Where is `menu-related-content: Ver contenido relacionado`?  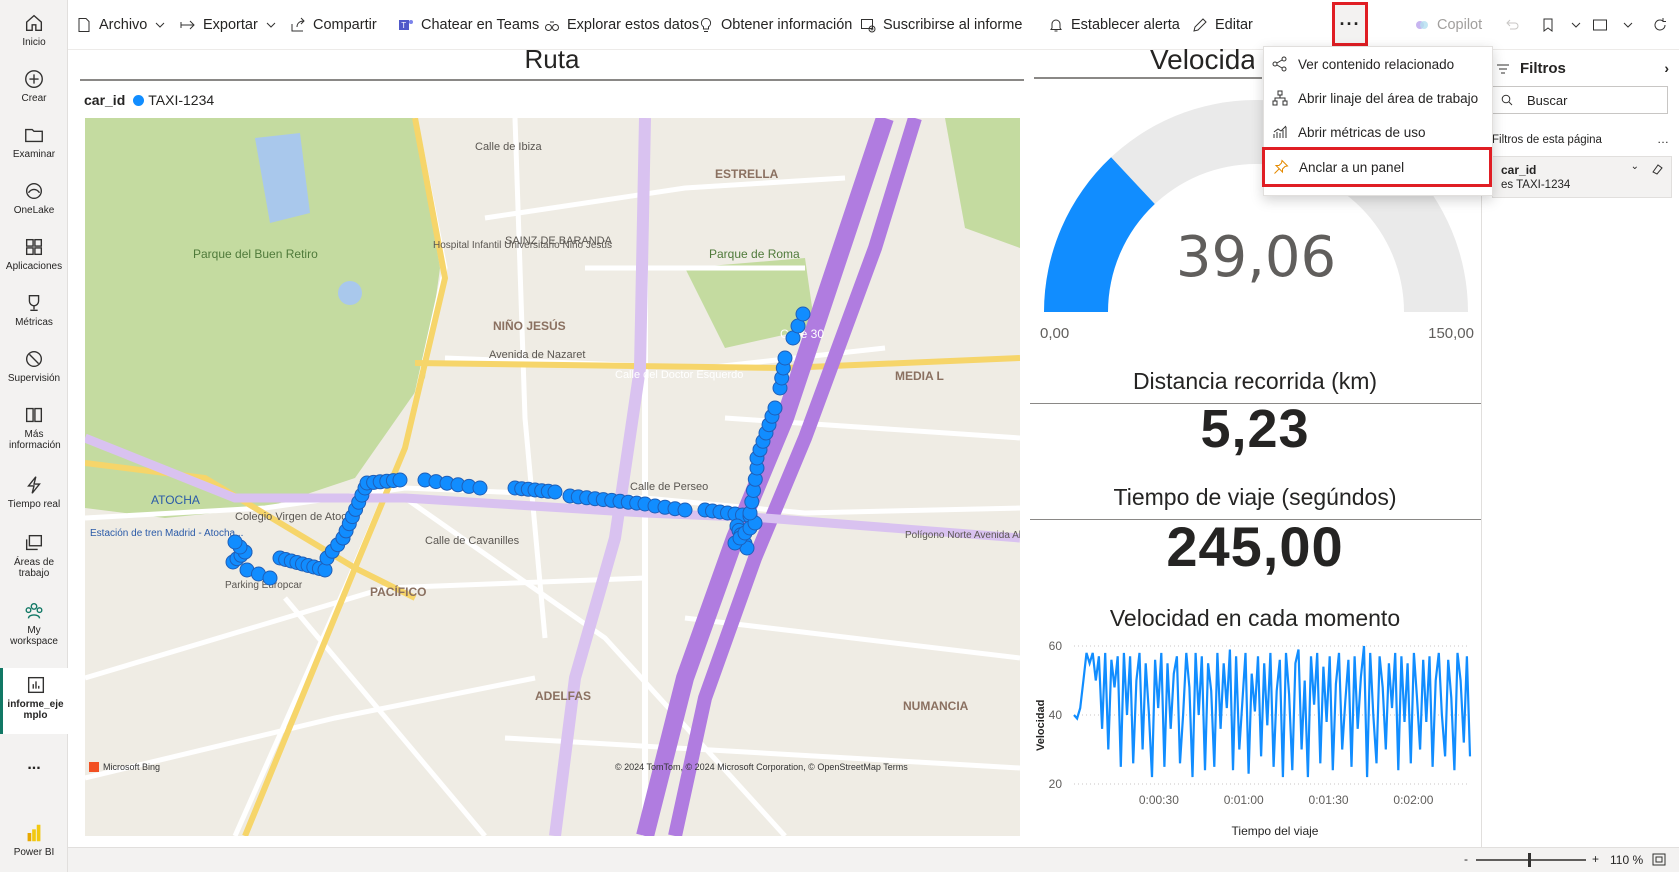 menu-related-content: Ver contenido relacionado is located at coordinates (1378, 64).